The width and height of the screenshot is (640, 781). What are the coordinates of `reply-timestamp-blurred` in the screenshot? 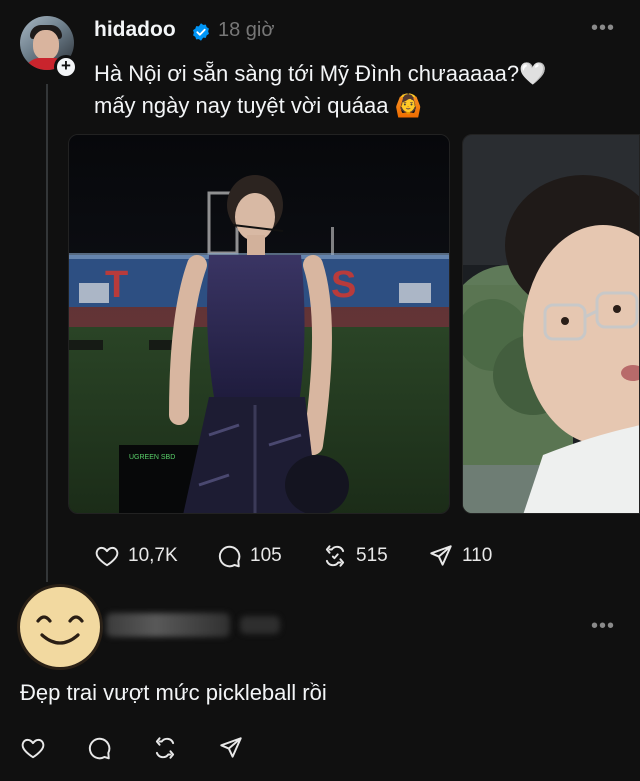 It's located at (260, 625).